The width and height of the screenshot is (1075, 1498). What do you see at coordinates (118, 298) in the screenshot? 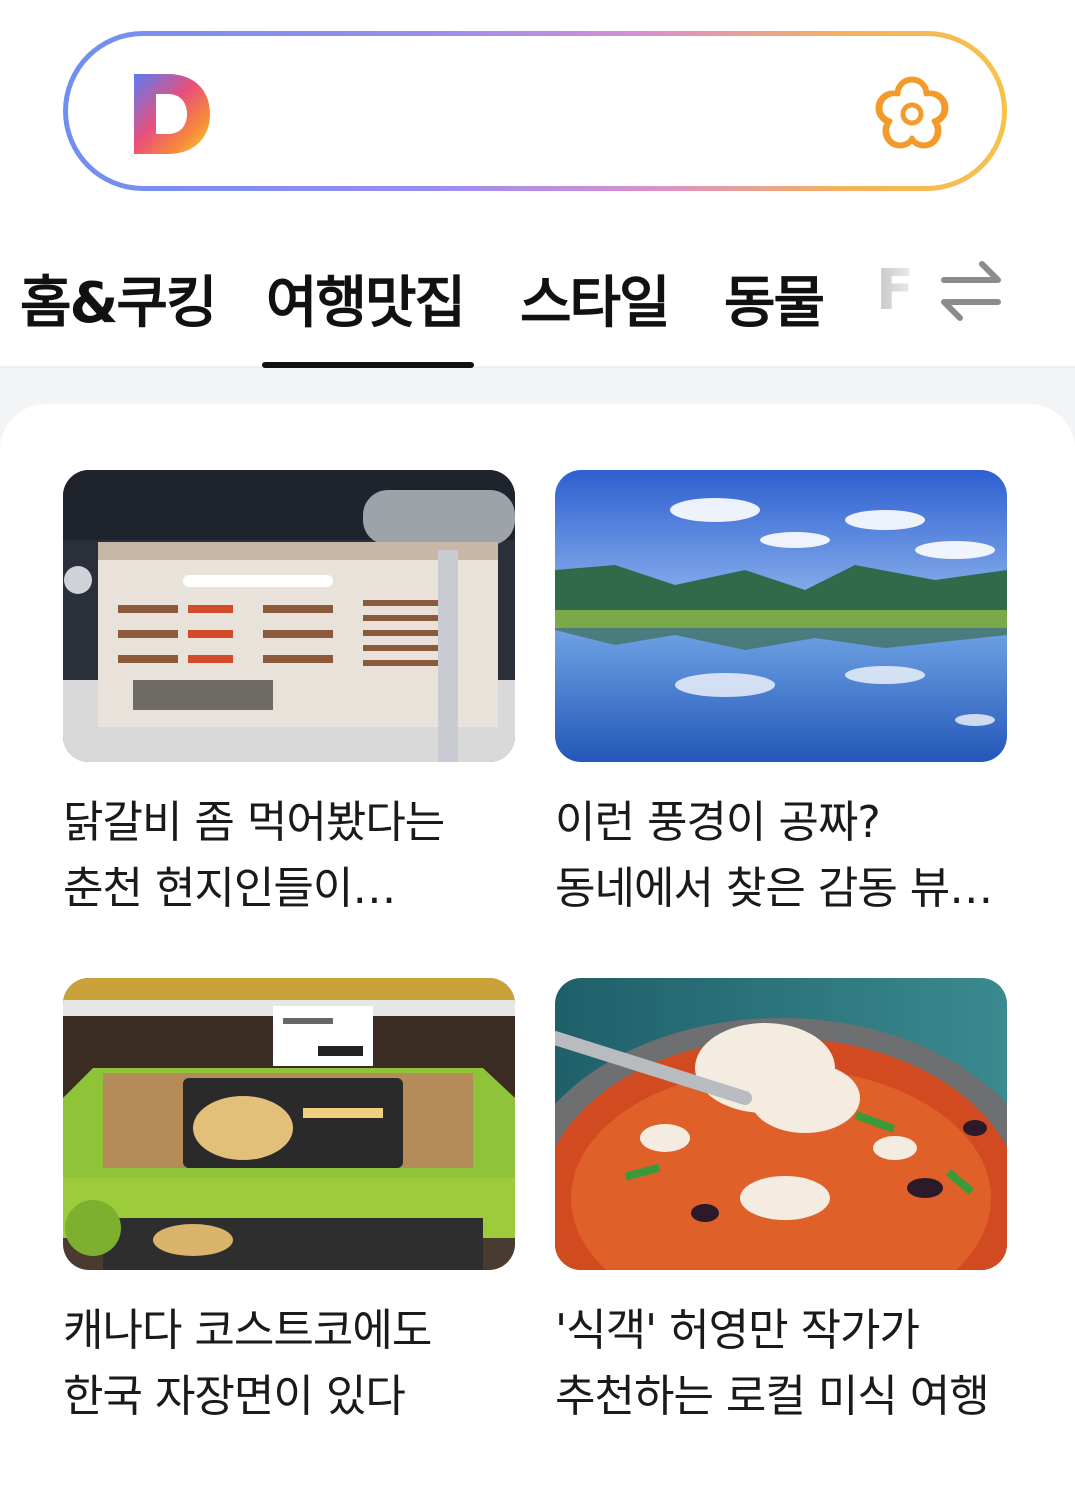
I see `tab-home-cooking: 홈&쿠킹` at bounding box center [118, 298].